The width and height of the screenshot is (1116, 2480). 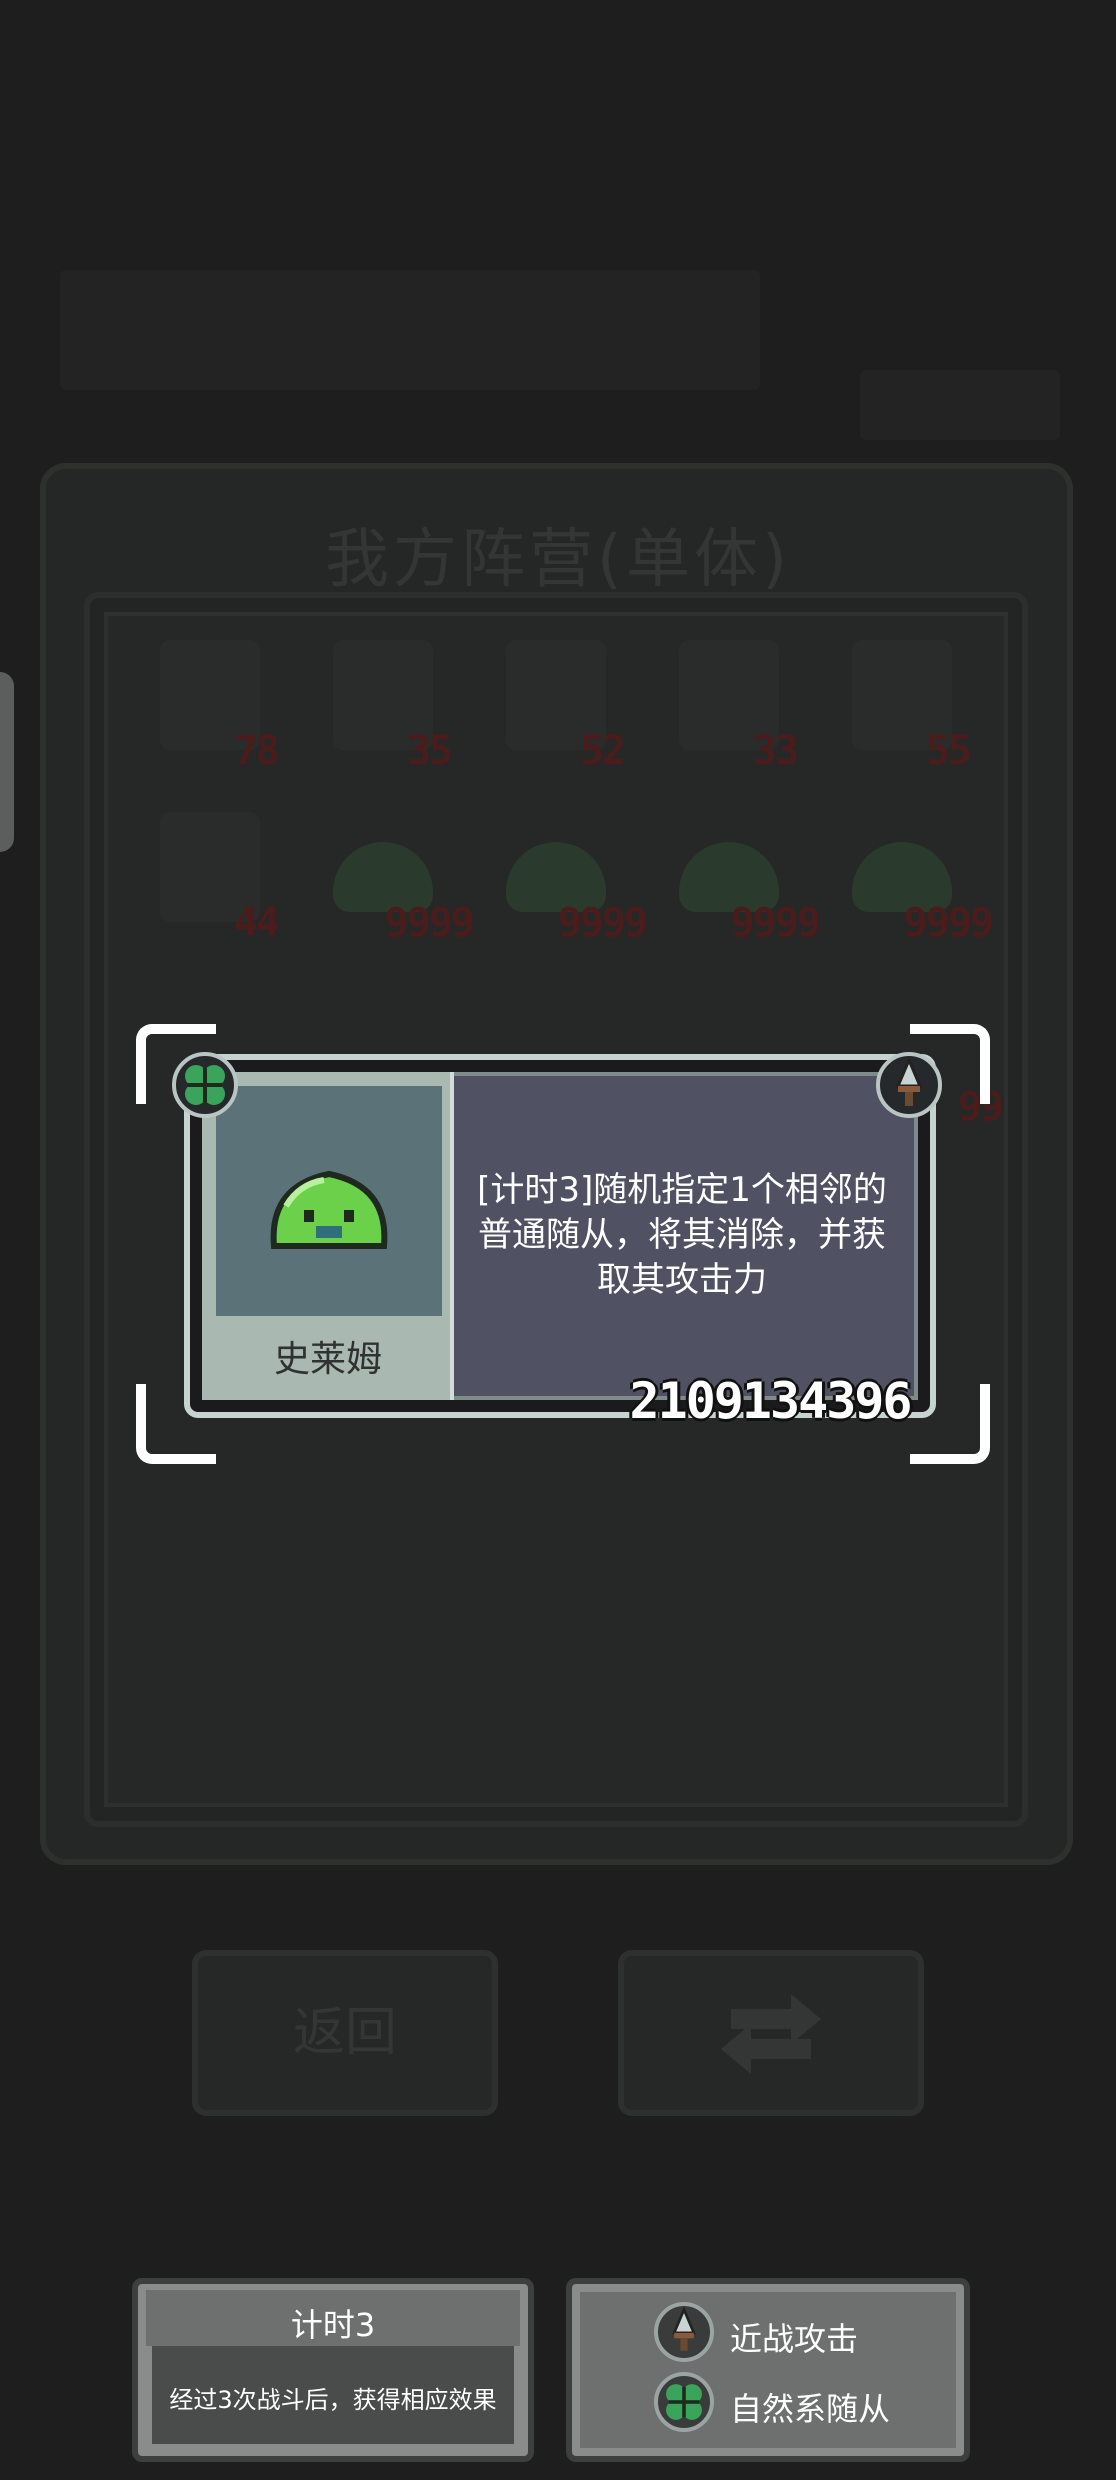 I want to click on unit-slot: 55, so click(x=907, y=707).